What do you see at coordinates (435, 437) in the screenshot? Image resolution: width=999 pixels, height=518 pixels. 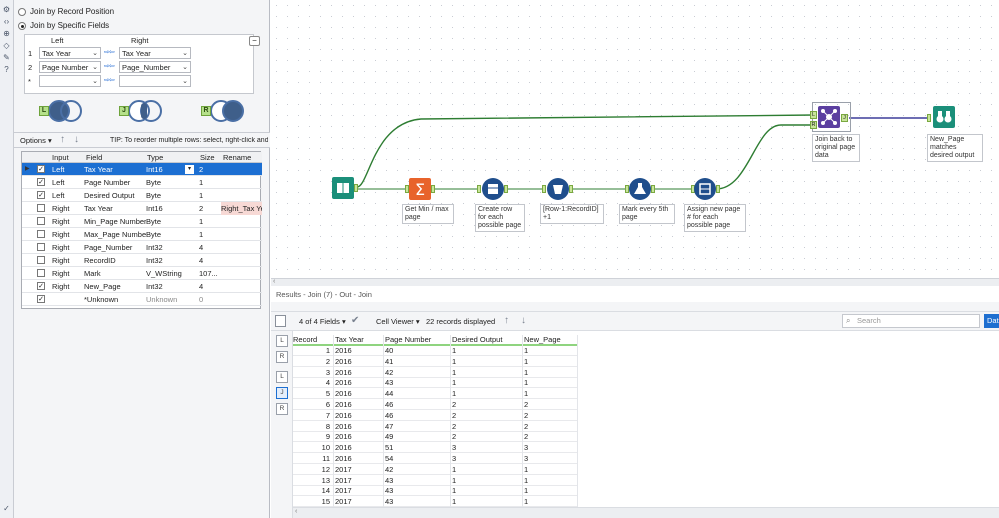 I see `table-row: 9 2016 49 2 2` at bounding box center [435, 437].